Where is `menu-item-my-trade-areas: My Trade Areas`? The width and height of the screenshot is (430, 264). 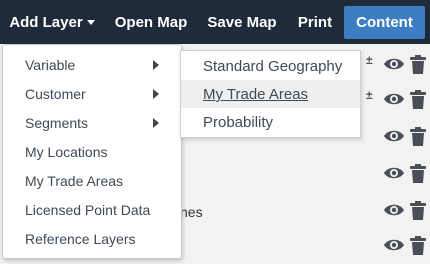 menu-item-my-trade-areas: My Trade Areas is located at coordinates (92, 181).